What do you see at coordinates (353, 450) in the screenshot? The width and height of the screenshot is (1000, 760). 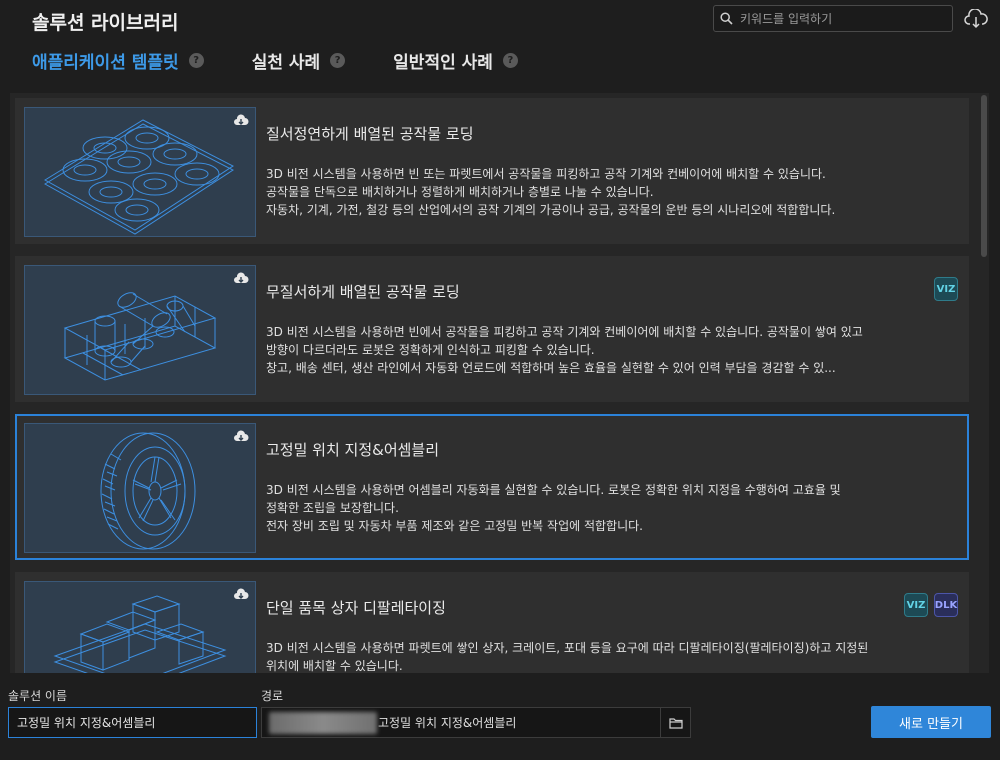 I see `card-title: 고정밀 위치 지정&어셈블리` at bounding box center [353, 450].